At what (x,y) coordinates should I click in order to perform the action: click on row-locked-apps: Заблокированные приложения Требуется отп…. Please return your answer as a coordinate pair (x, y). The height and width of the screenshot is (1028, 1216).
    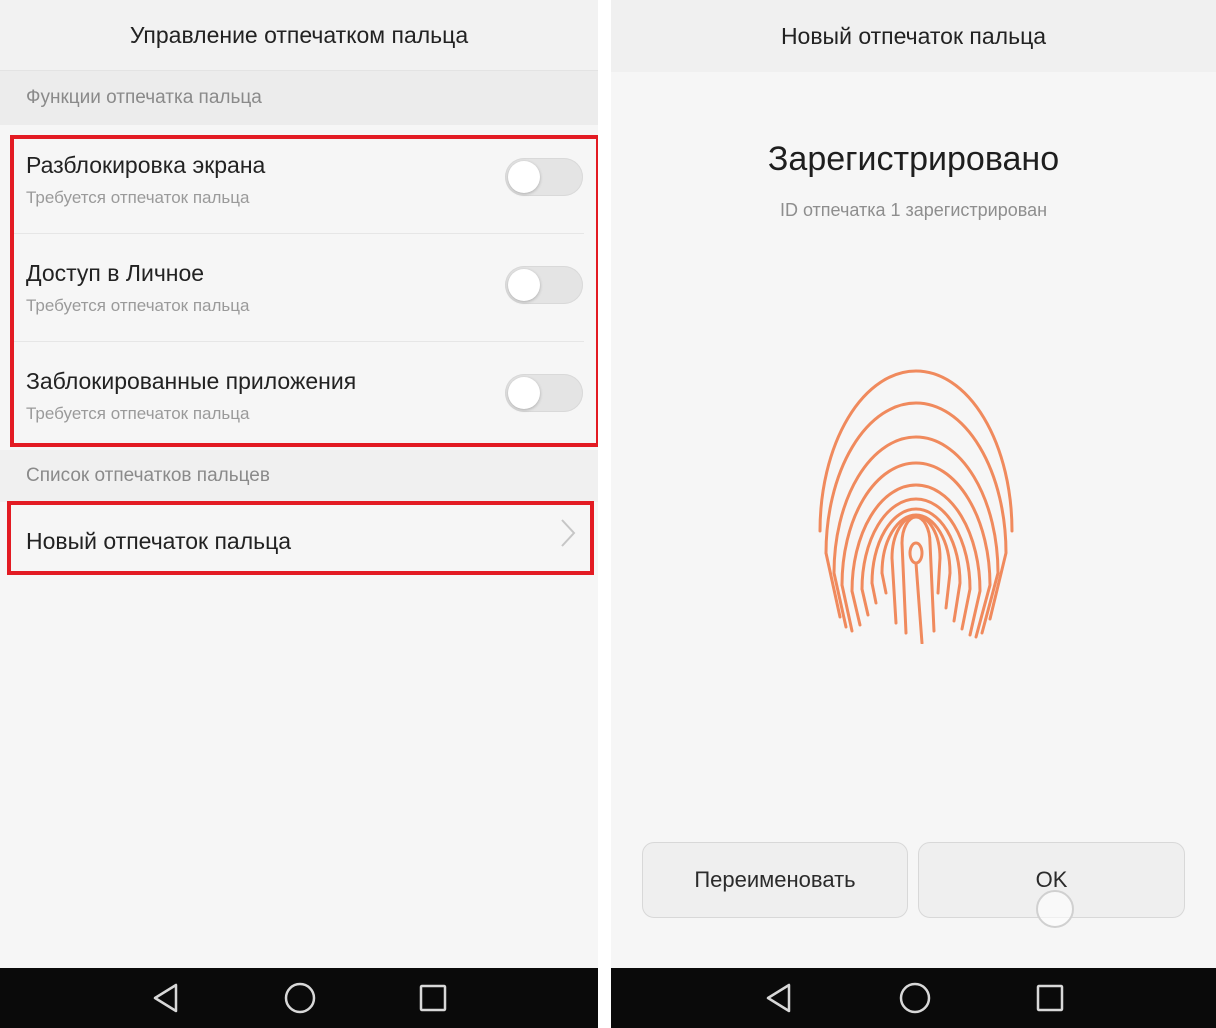
    Looking at the image, I should click on (299, 399).